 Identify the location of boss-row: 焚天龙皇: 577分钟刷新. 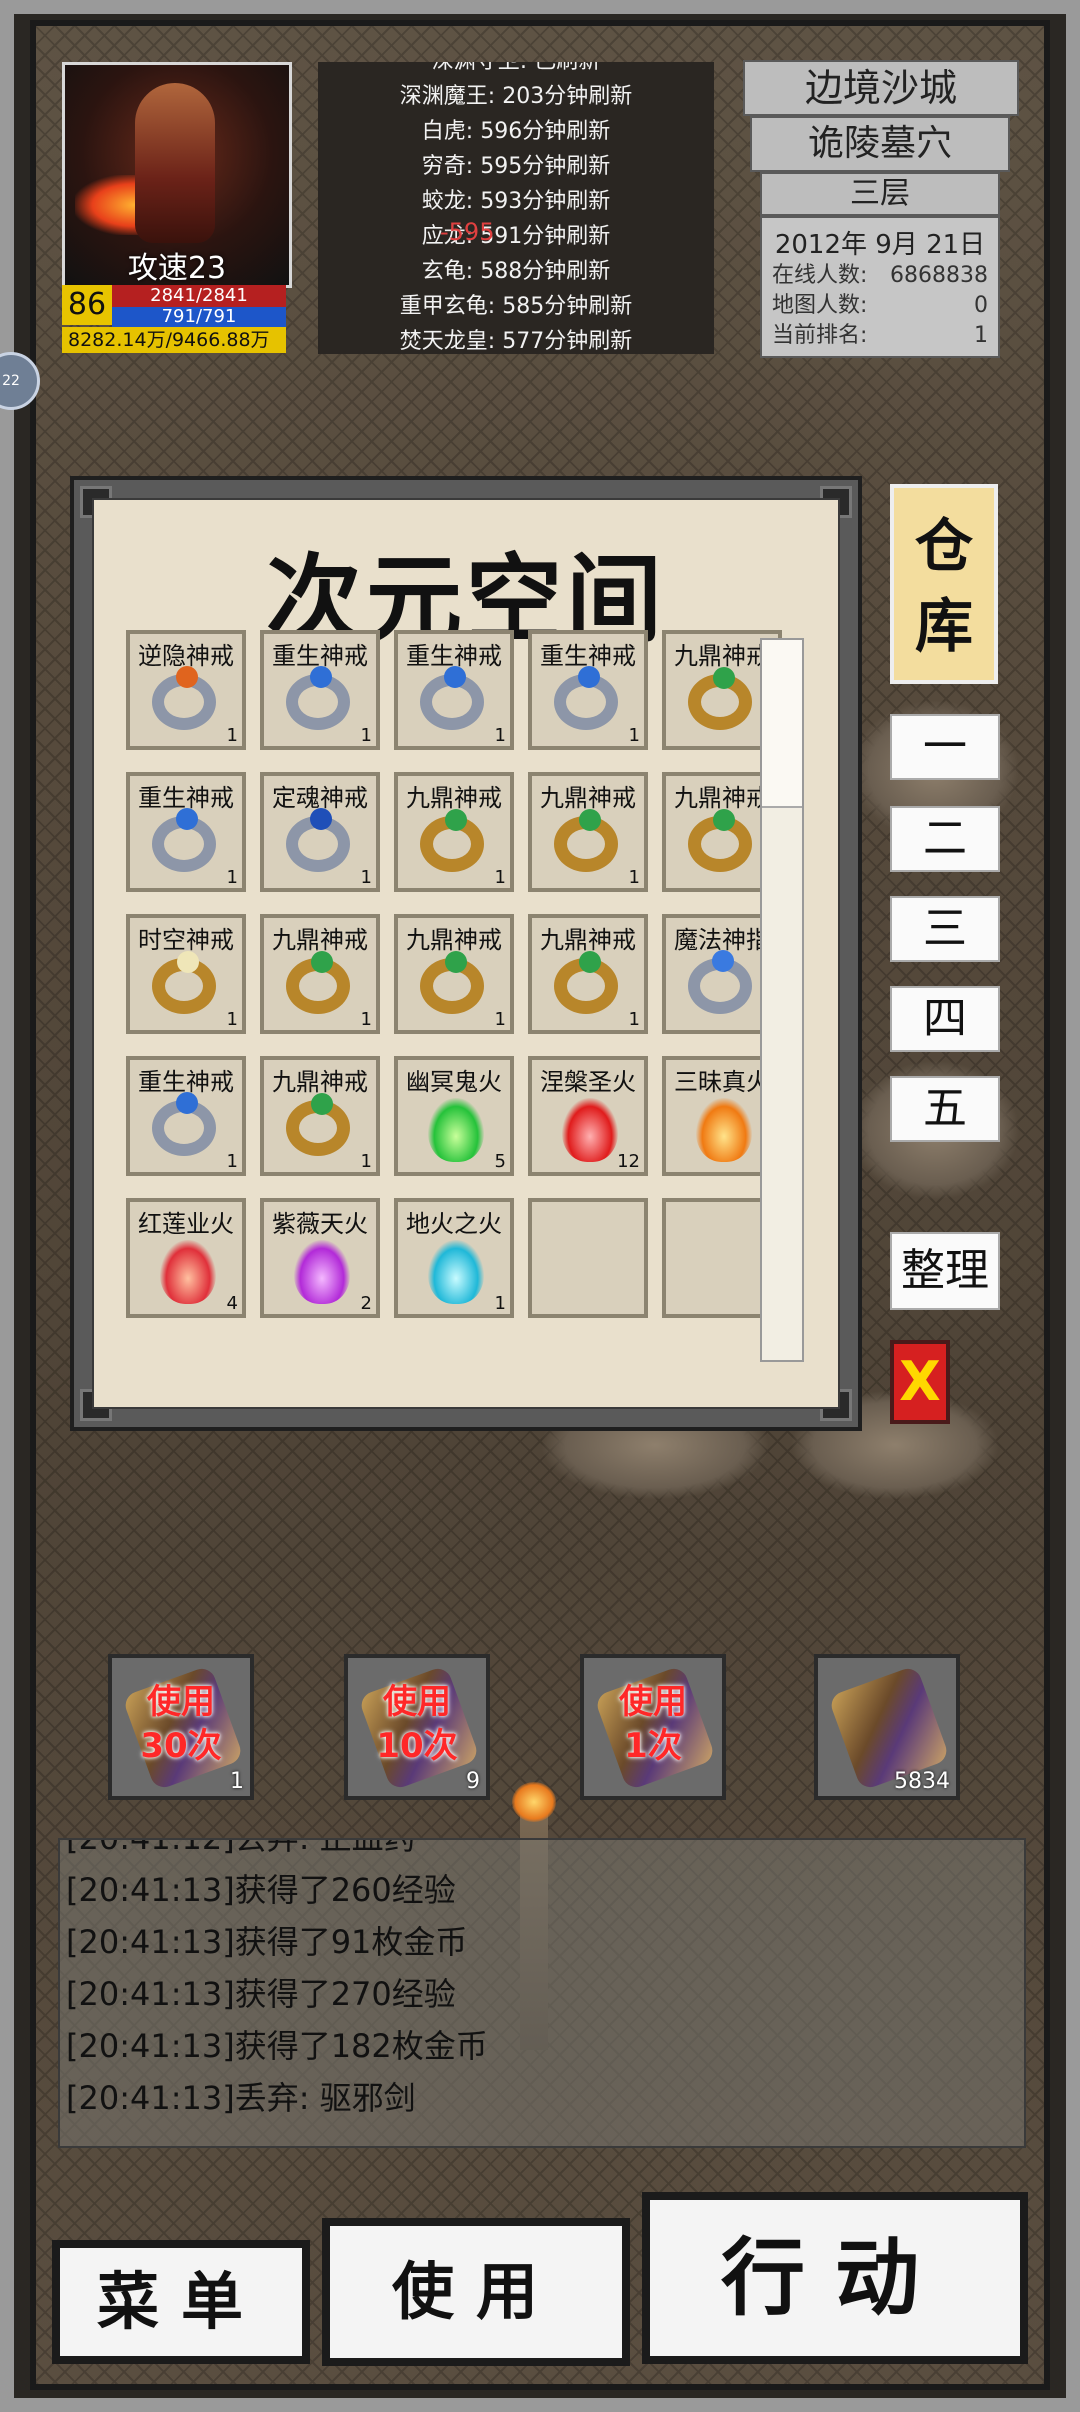
(516, 341).